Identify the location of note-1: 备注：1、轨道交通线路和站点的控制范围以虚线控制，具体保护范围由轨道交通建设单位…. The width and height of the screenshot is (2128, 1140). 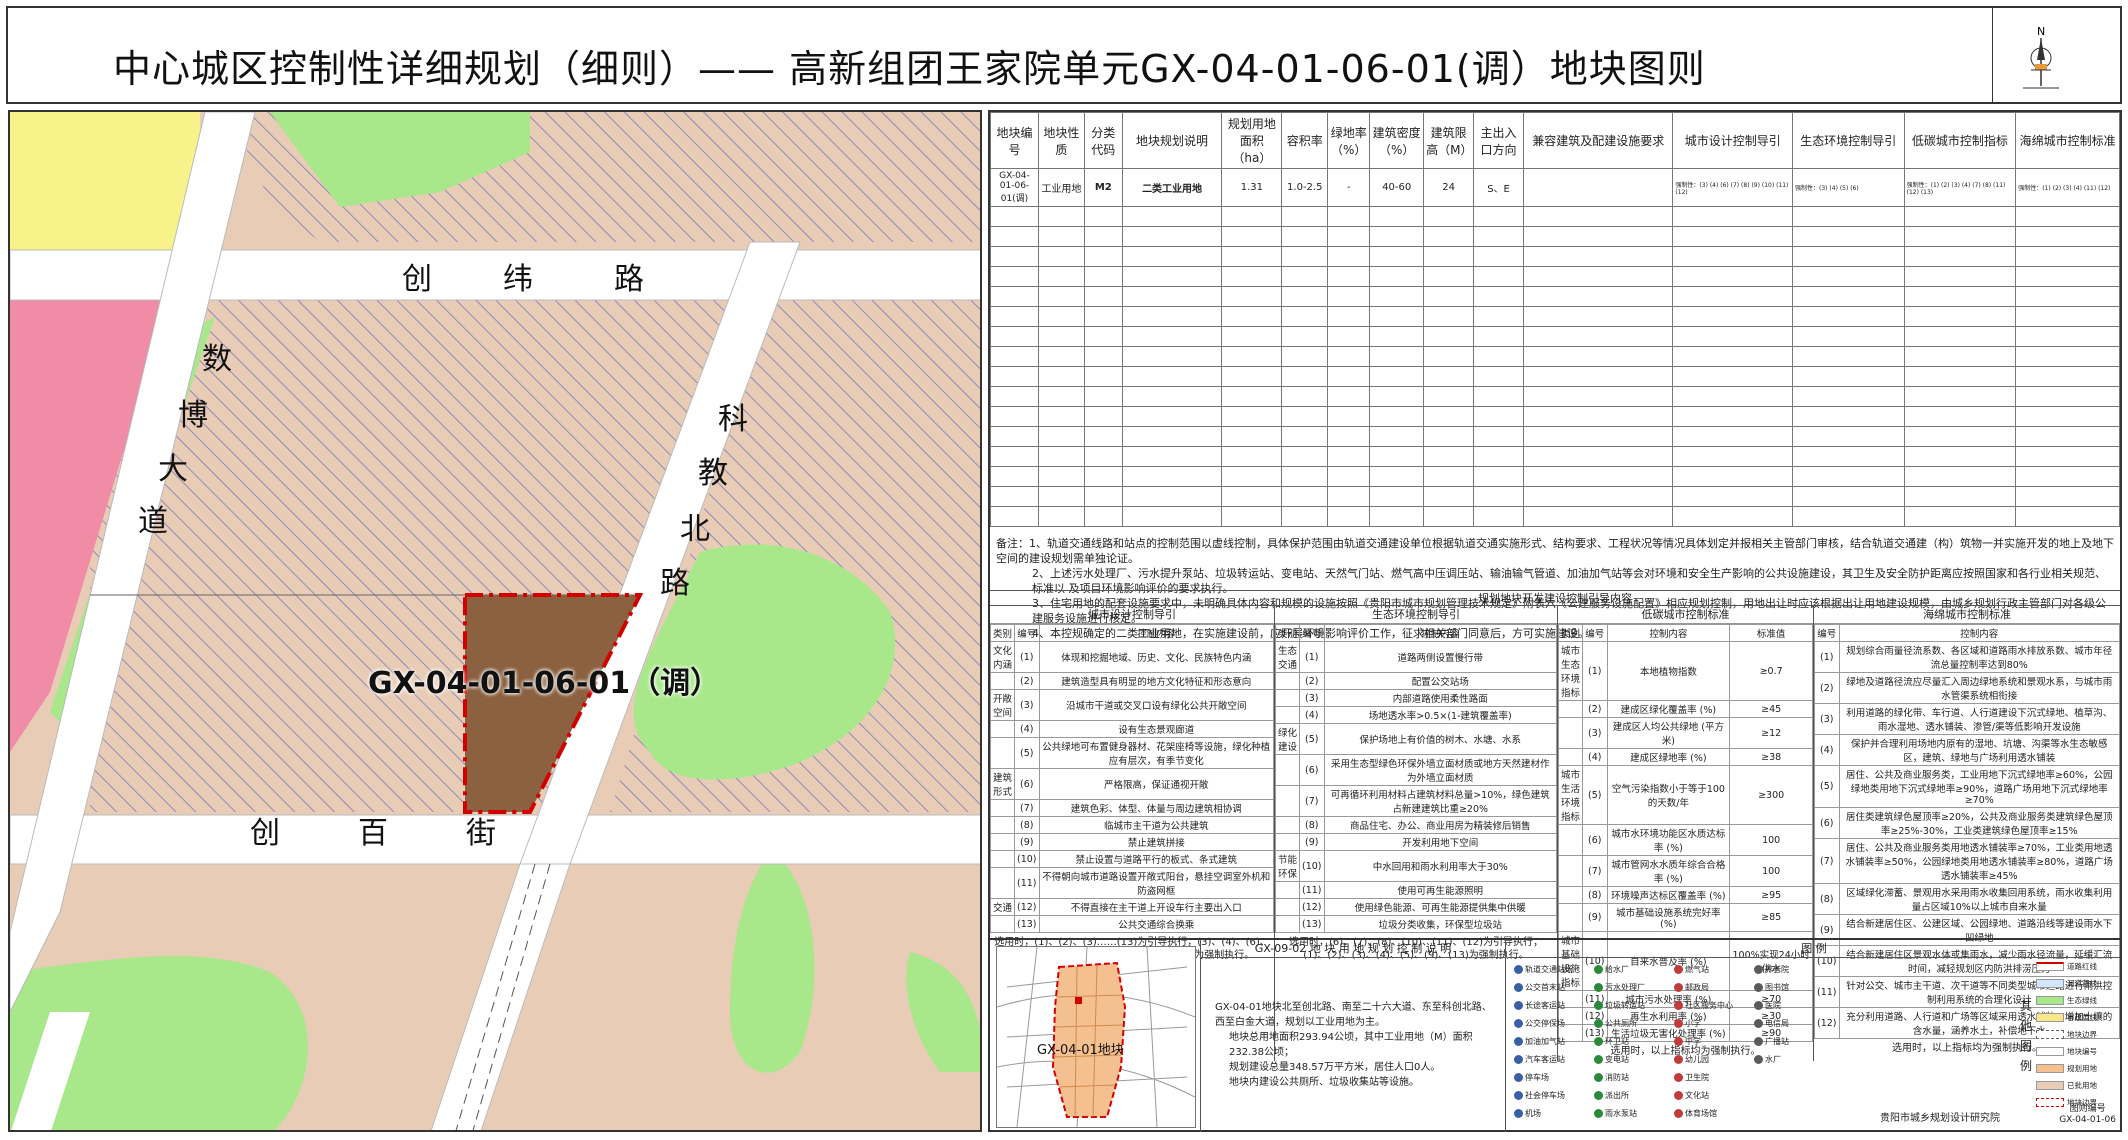
(1555, 551).